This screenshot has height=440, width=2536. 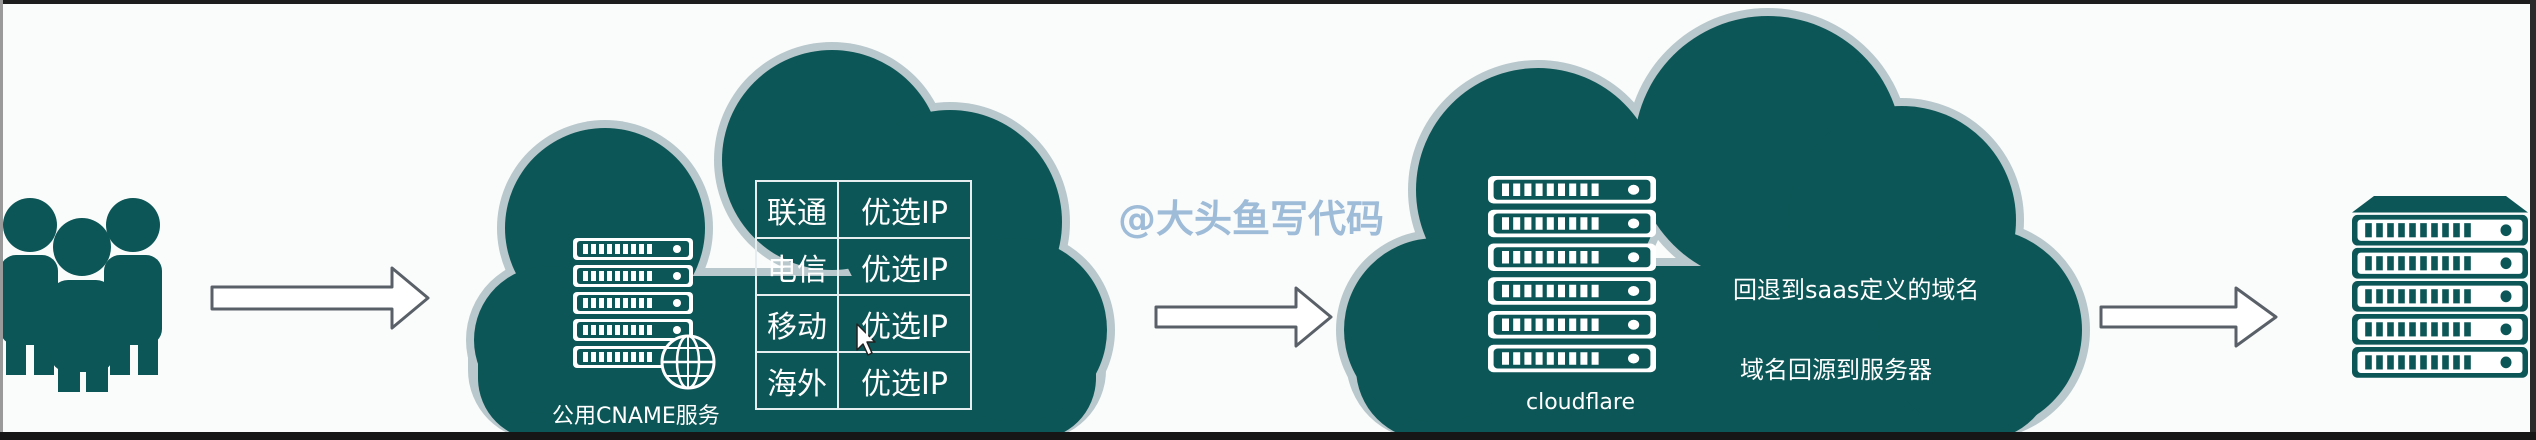 I want to click on frame-right-edge, so click(x=2533, y=220).